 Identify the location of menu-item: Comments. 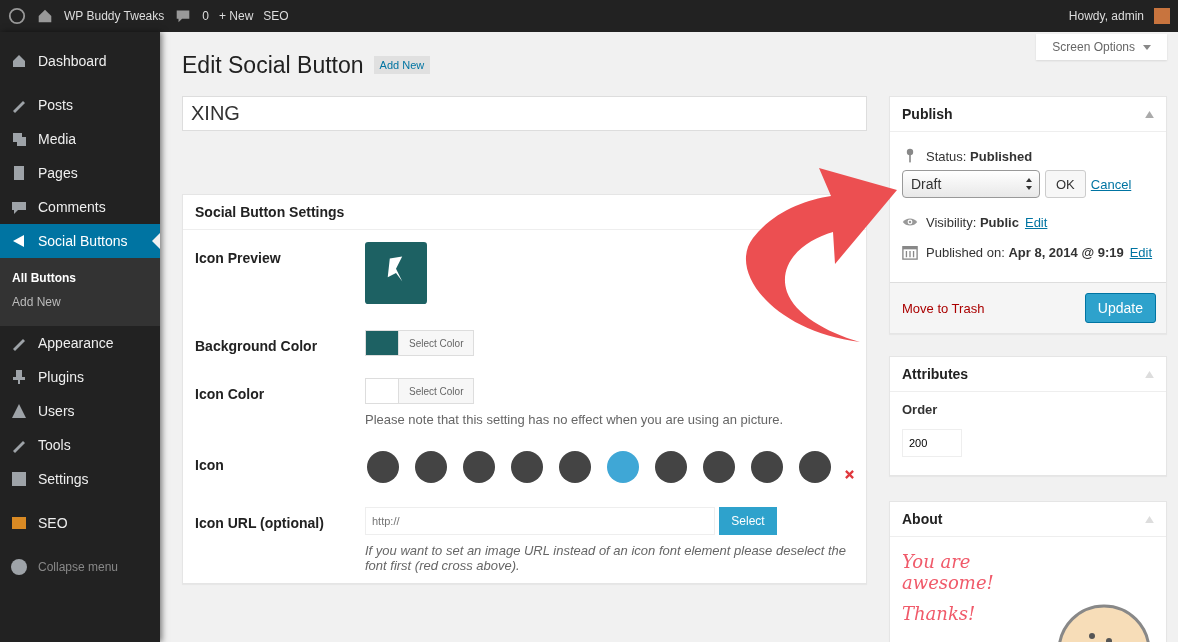
(80, 207).